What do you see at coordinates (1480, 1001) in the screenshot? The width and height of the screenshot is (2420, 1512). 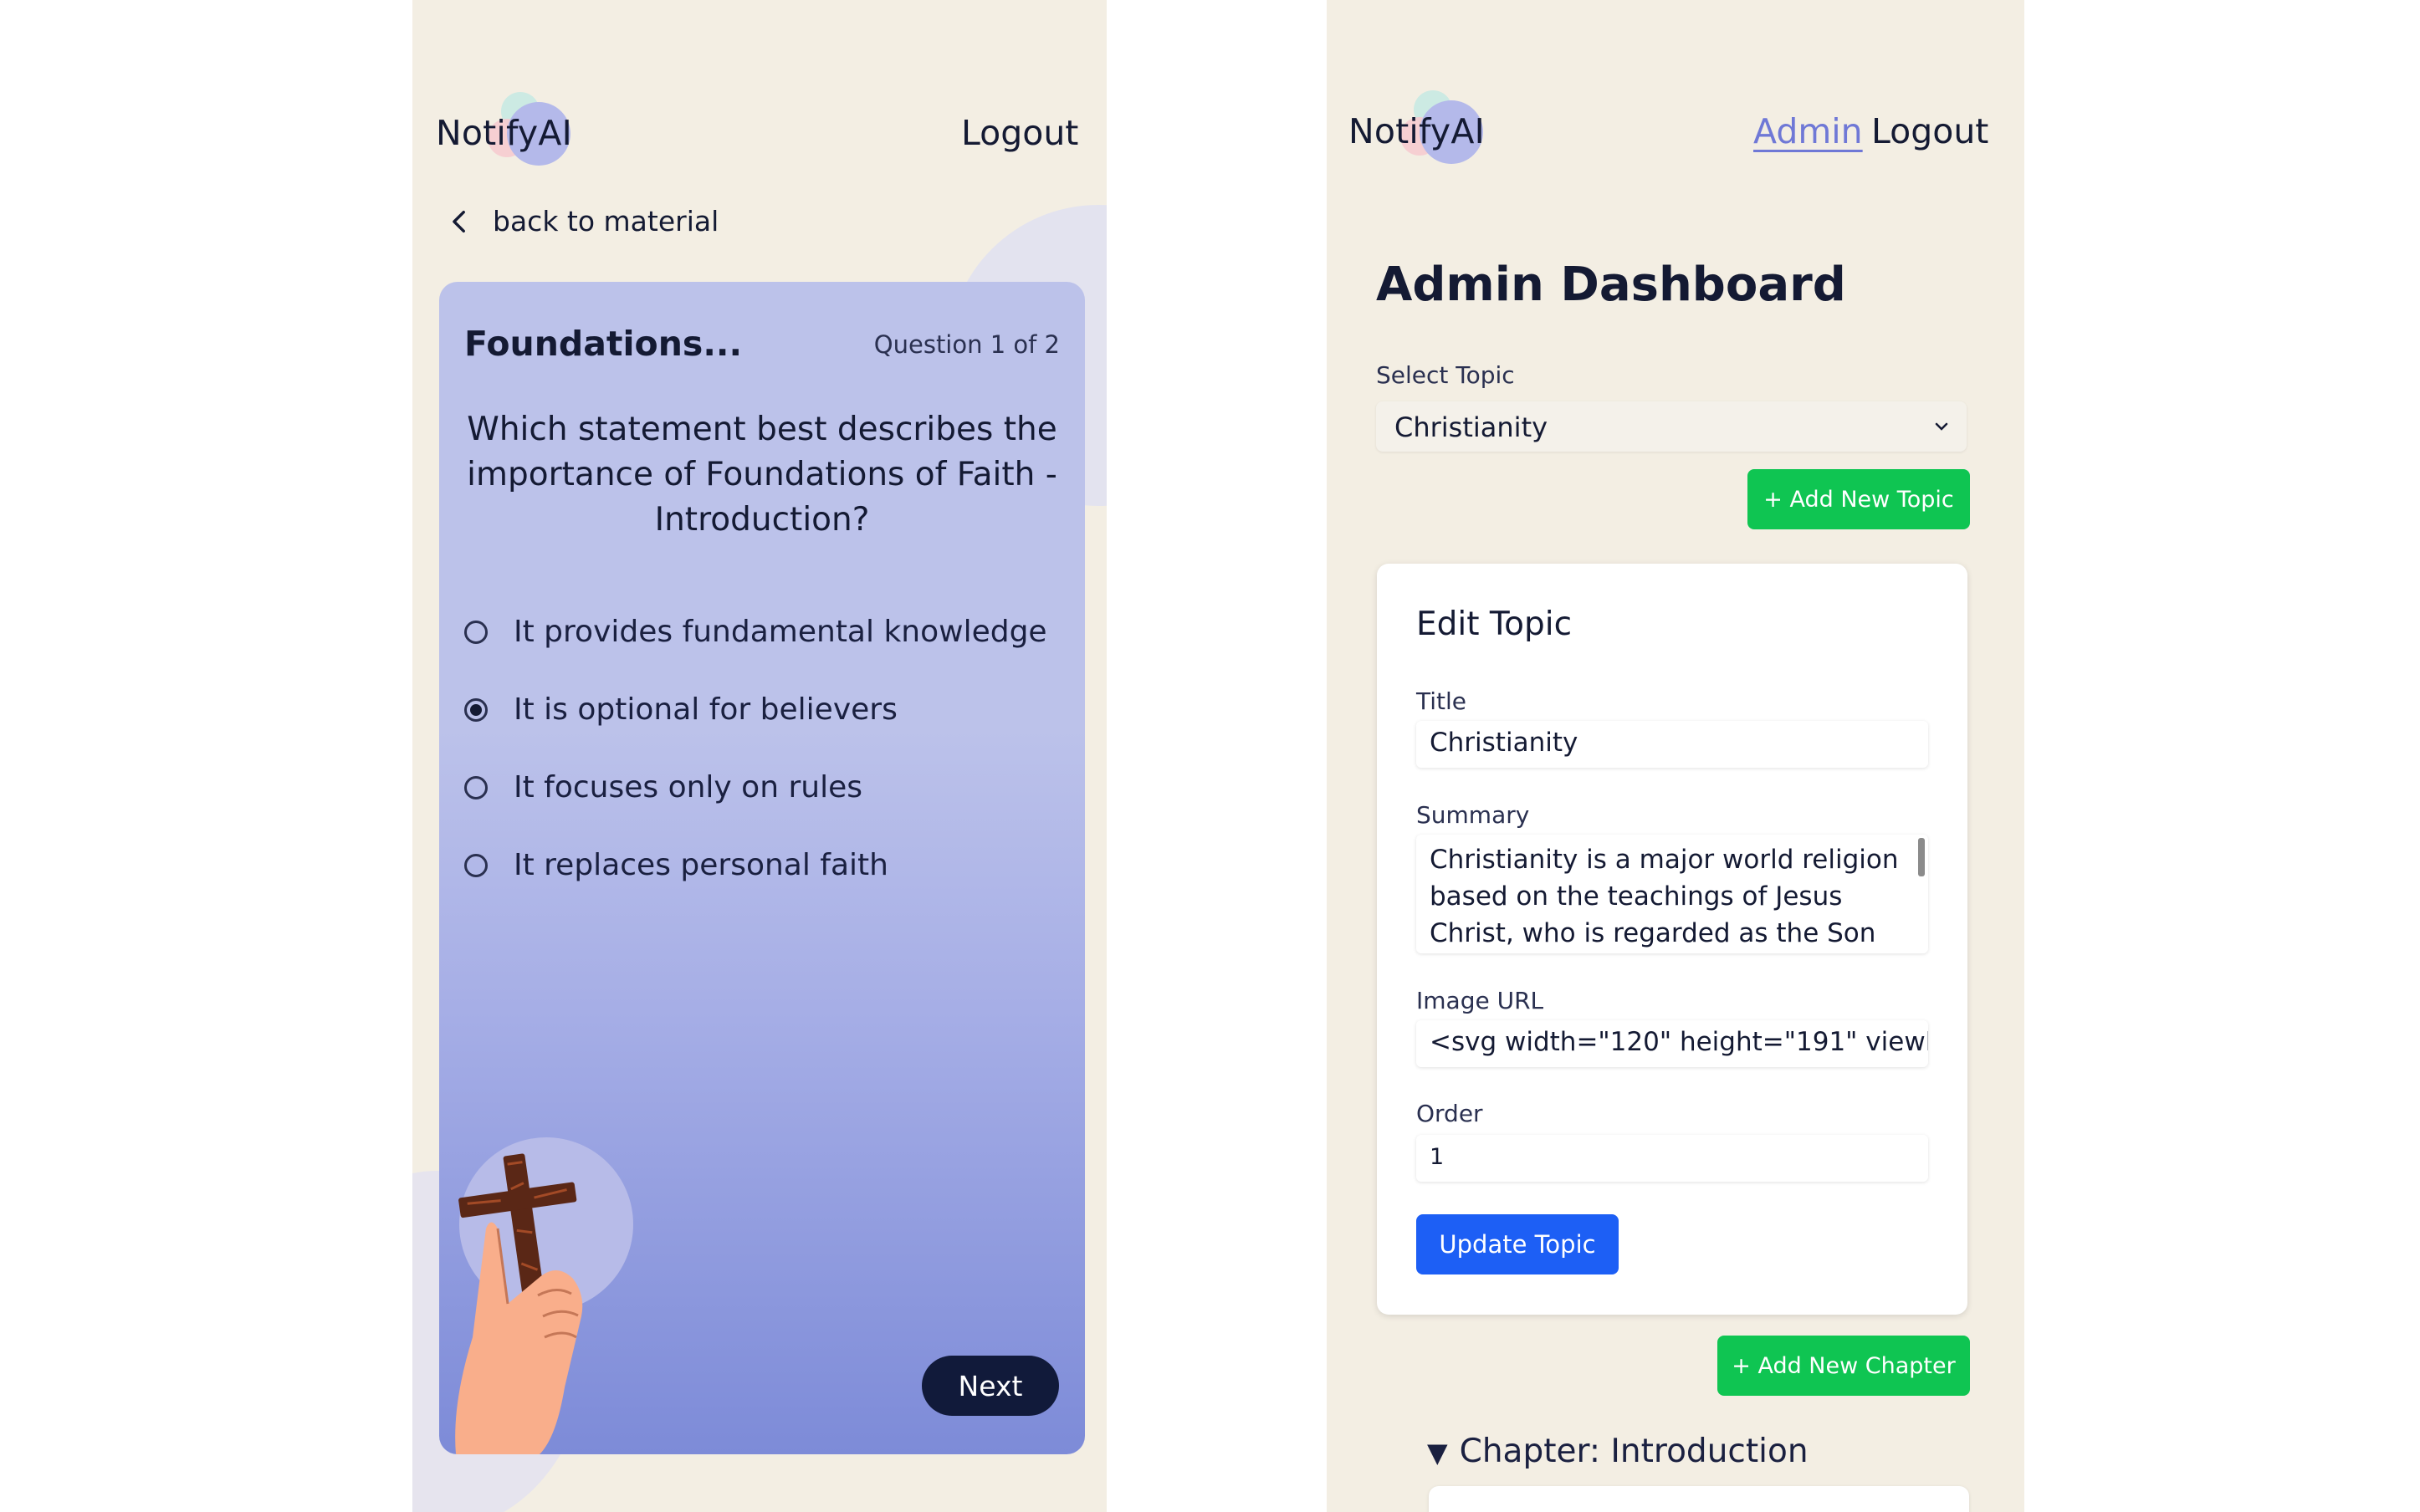 I see `image-url-label: Image URL` at bounding box center [1480, 1001].